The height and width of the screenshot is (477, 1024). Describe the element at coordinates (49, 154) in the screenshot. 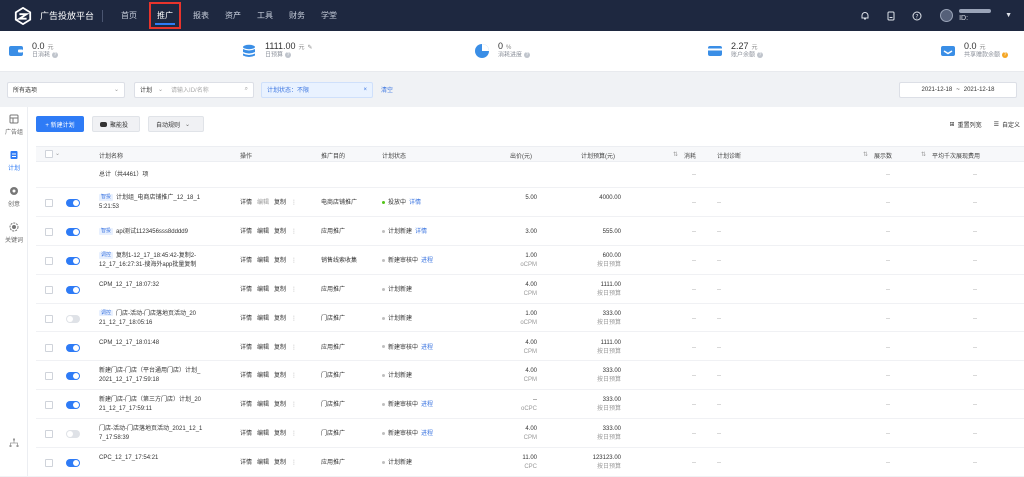

I see `select-all-checkbox` at that location.